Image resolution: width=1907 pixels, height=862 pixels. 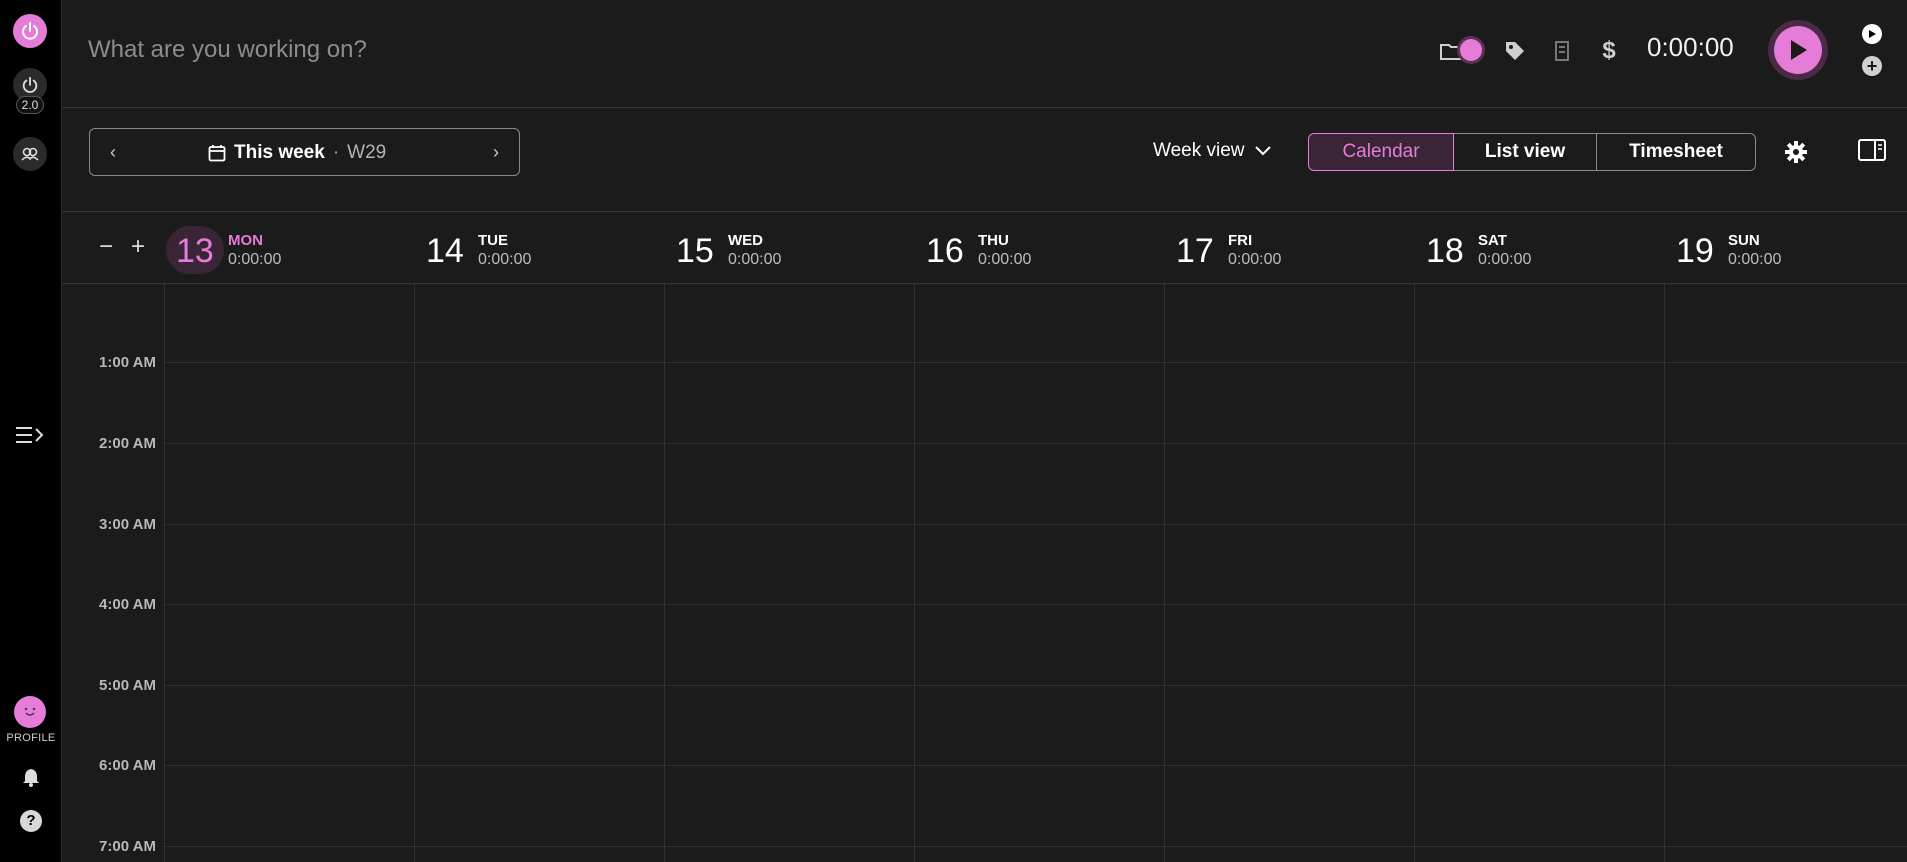 I want to click on help-icon: ?, so click(x=31, y=821).